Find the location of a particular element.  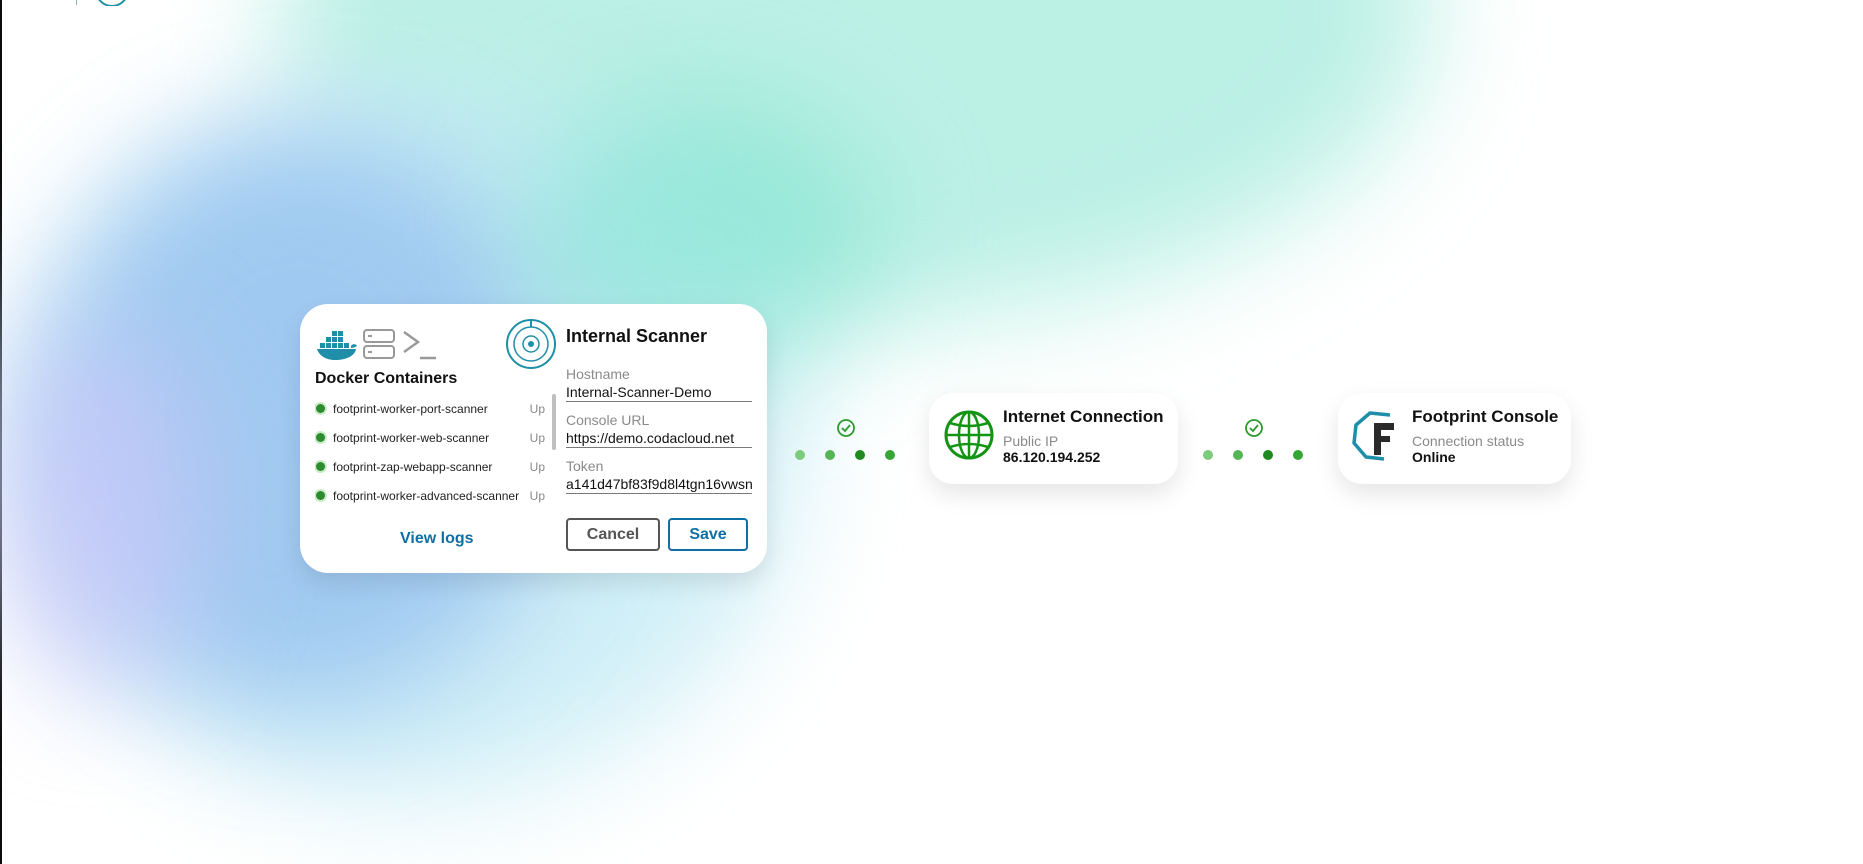

hostname-field: Hostname is located at coordinates (659, 384).